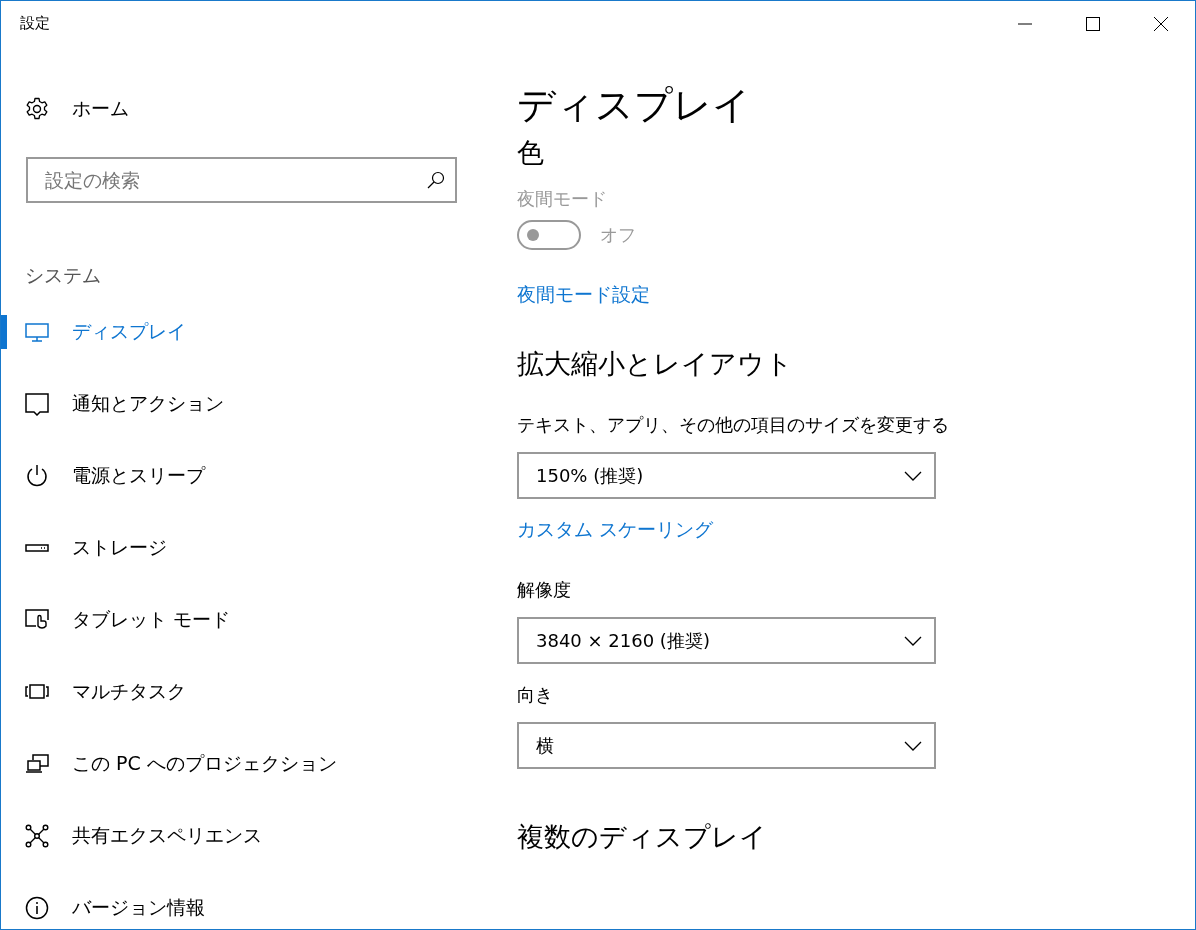 Image resolution: width=1196 pixels, height=930 pixels. Describe the element at coordinates (618, 235) in the screenshot. I see `toggle-state: オフ` at that location.